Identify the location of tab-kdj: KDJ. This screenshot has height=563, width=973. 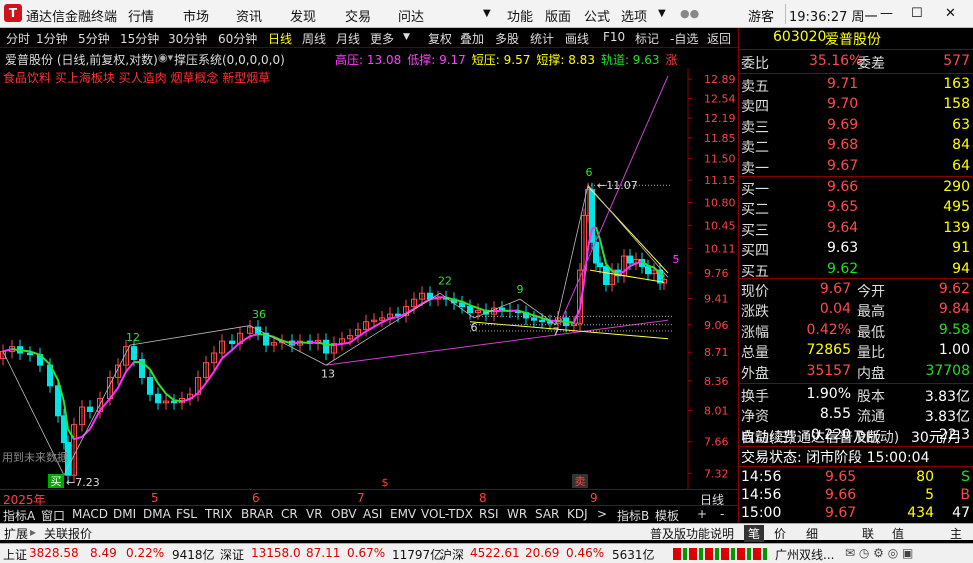
(577, 514).